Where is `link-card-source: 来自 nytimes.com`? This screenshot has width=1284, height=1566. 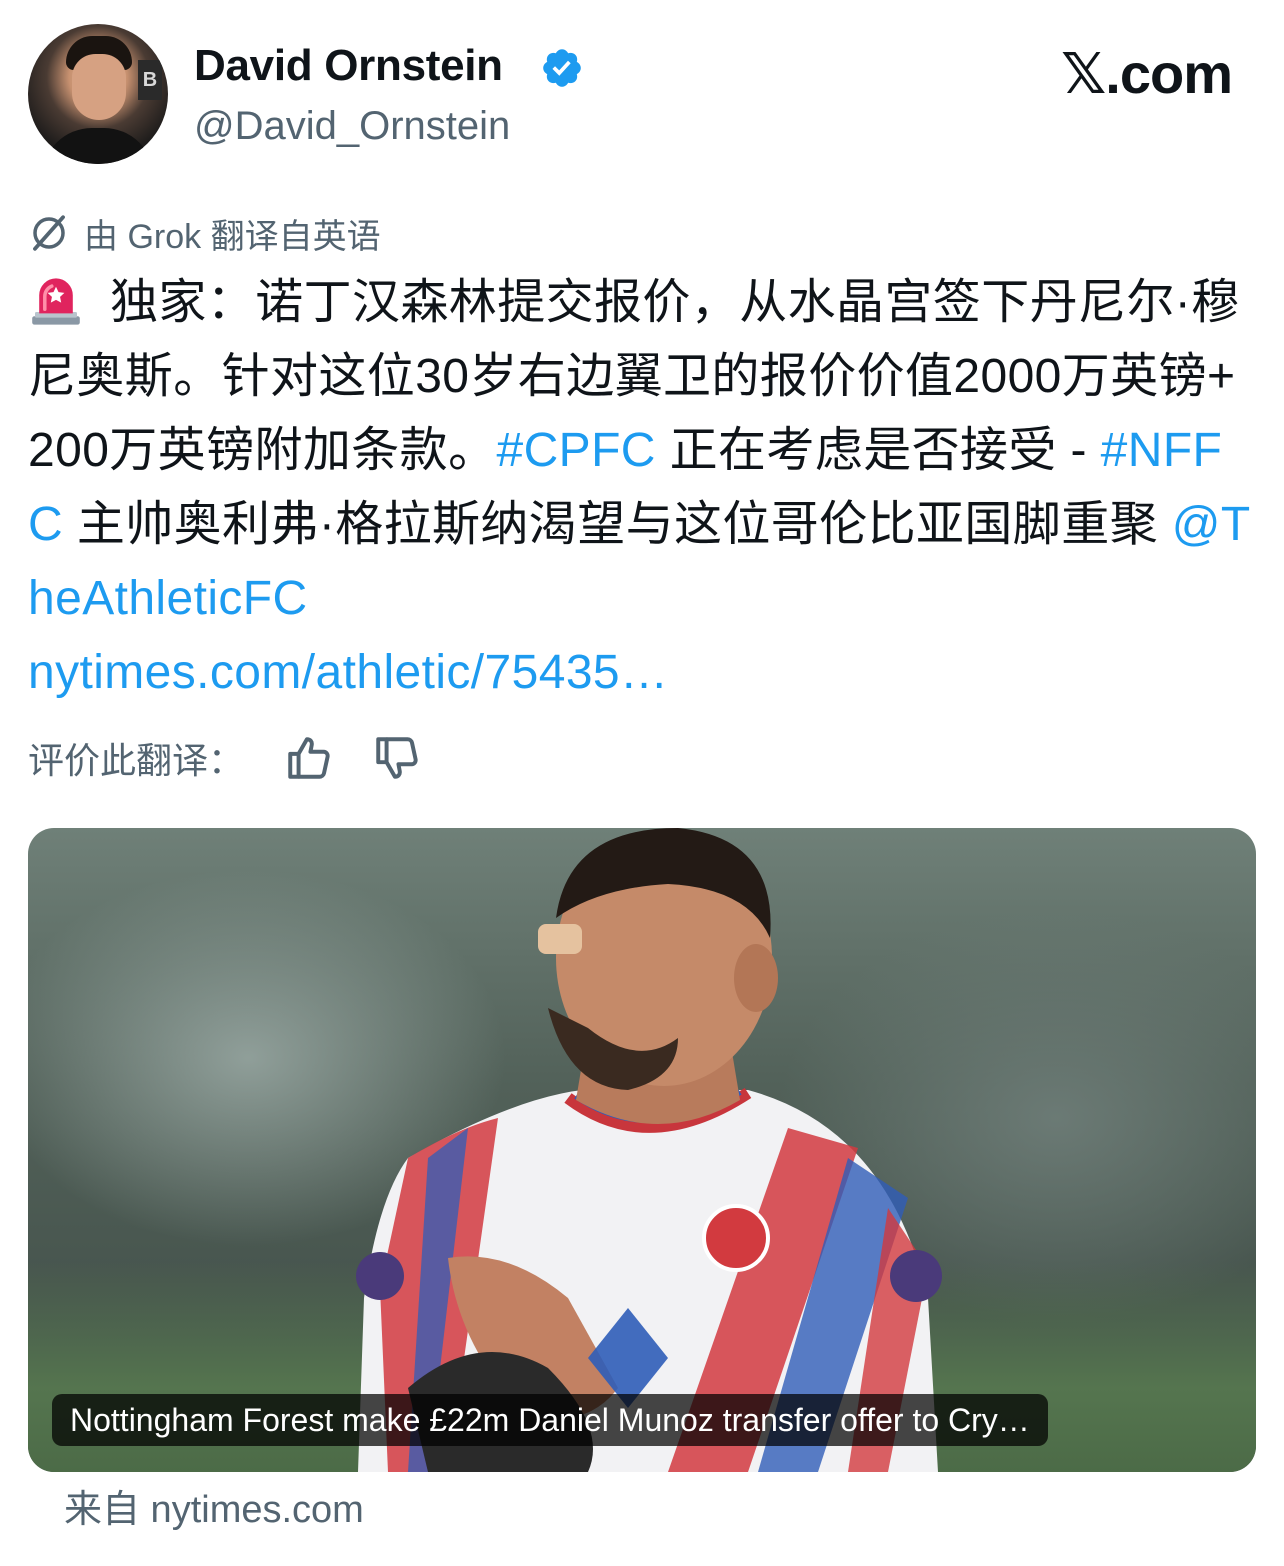
link-card-source: 来自 nytimes.com is located at coordinates (214, 1510).